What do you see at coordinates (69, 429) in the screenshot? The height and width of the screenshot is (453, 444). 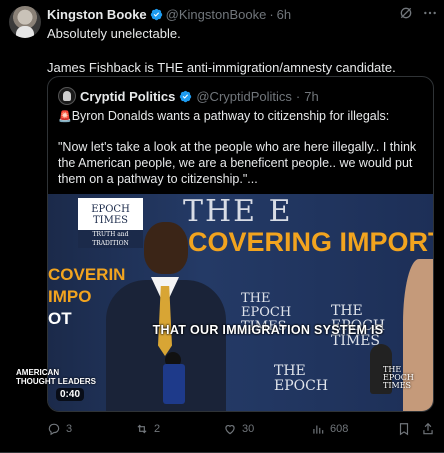 I see `reply-count: 3` at bounding box center [69, 429].